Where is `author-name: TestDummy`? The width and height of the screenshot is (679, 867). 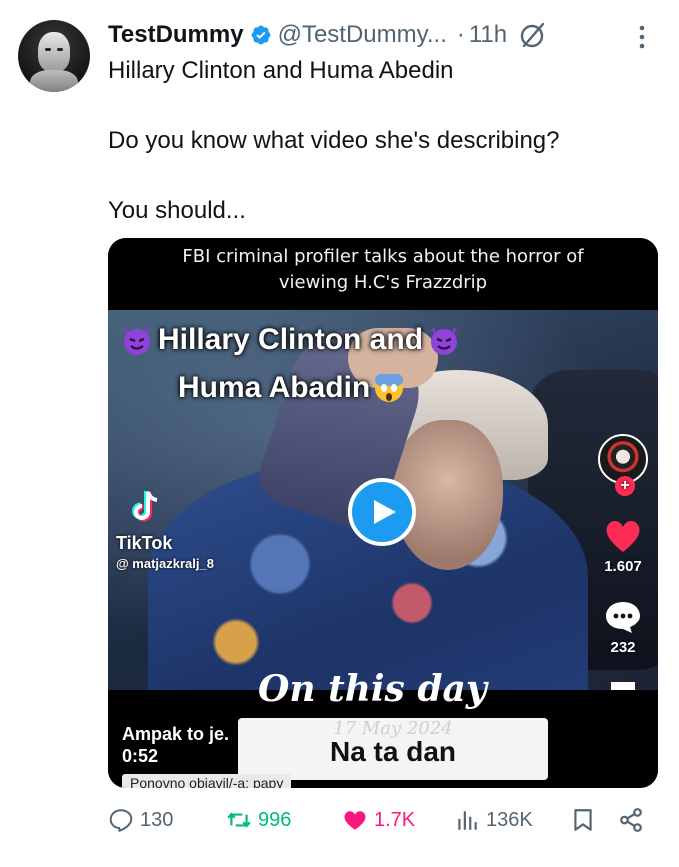 author-name: TestDummy is located at coordinates (176, 35).